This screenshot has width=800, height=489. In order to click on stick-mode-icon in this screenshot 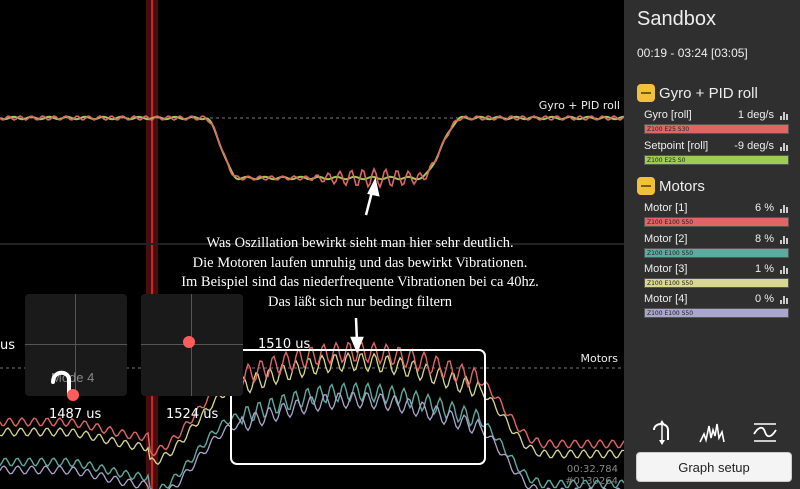, I will do `click(662, 432)`.